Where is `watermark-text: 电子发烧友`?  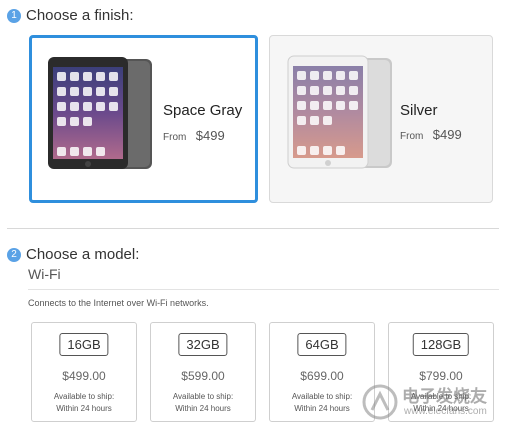 watermark-text: 电子发烧友 is located at coordinates (444, 397).